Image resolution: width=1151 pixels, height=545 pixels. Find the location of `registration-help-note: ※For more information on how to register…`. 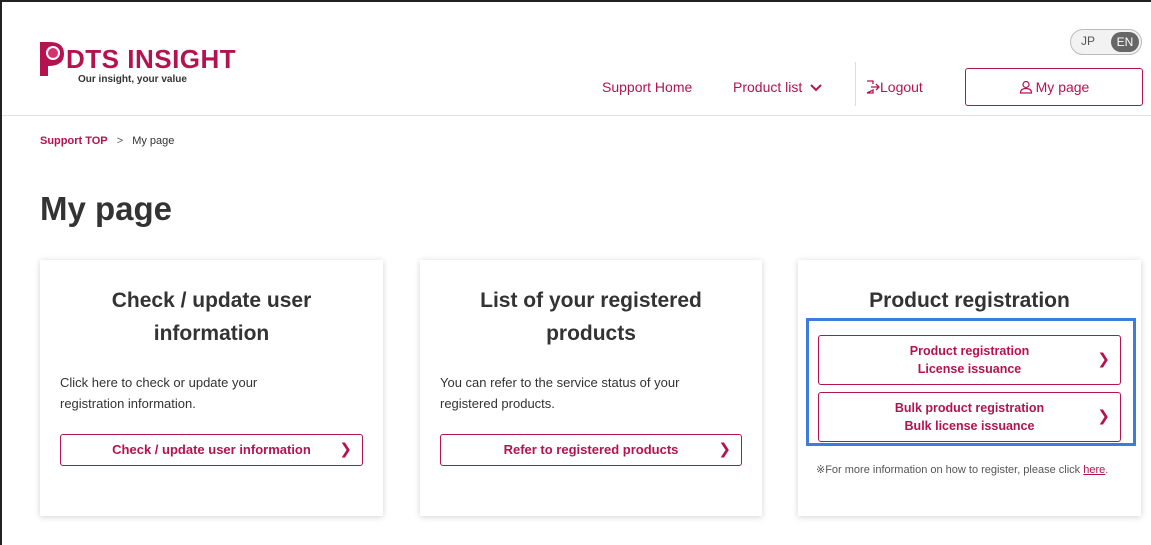

registration-help-note: ※For more information on how to register… is located at coordinates (966, 470).